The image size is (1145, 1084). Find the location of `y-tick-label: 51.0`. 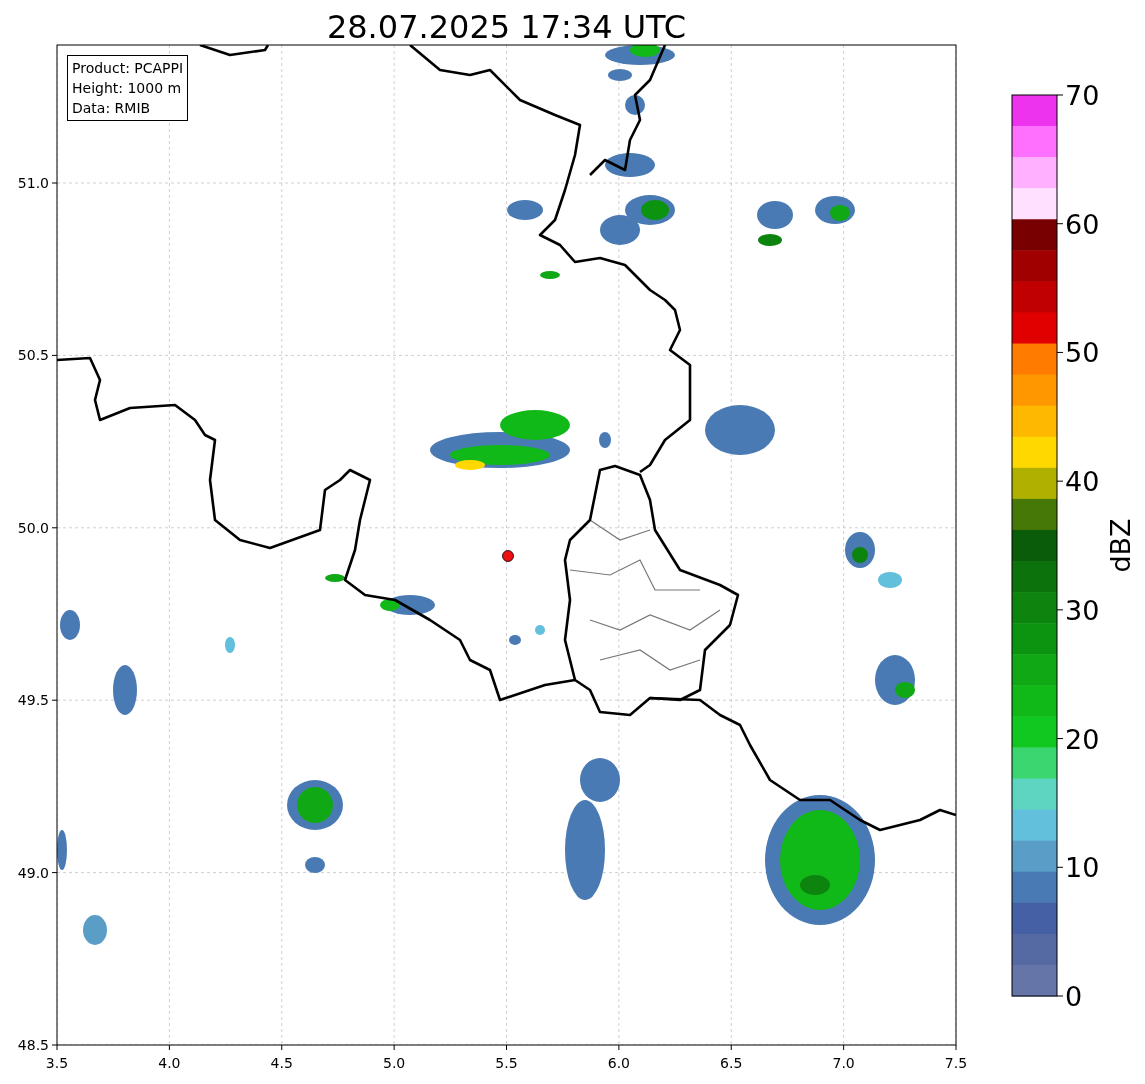

y-tick-label: 51.0 is located at coordinates (33, 183).